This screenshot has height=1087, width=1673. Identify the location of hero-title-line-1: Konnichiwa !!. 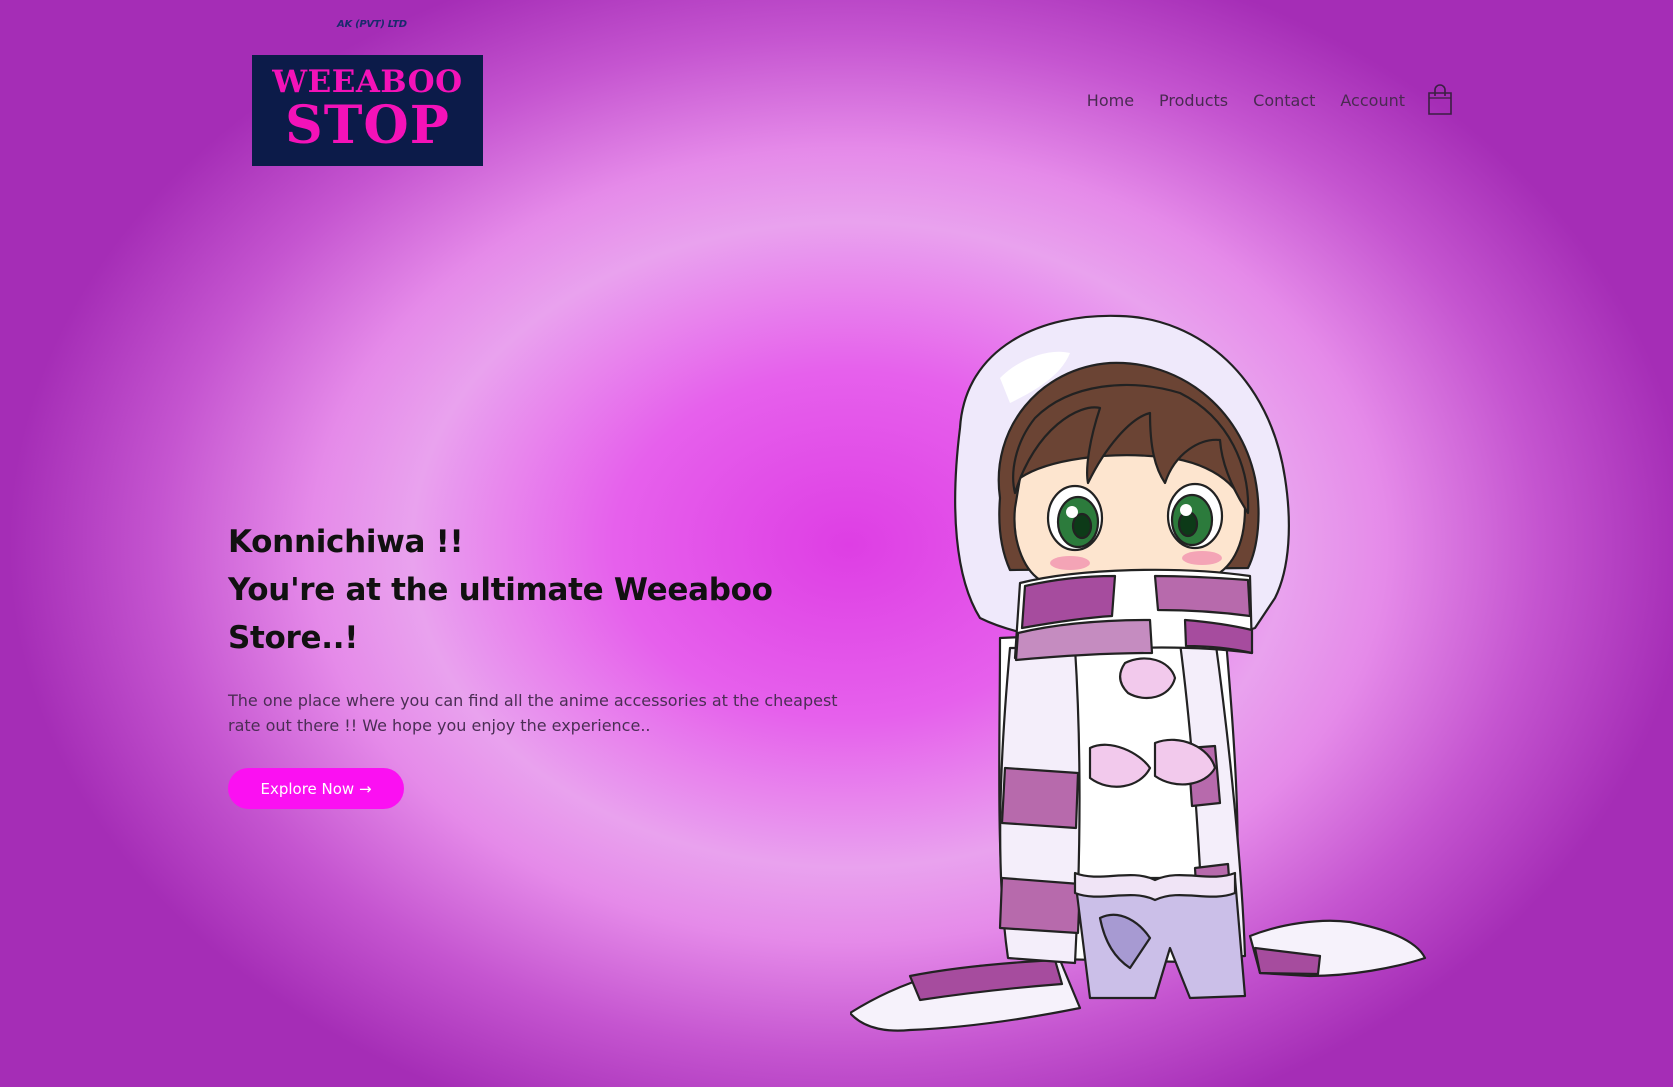
(346, 542).